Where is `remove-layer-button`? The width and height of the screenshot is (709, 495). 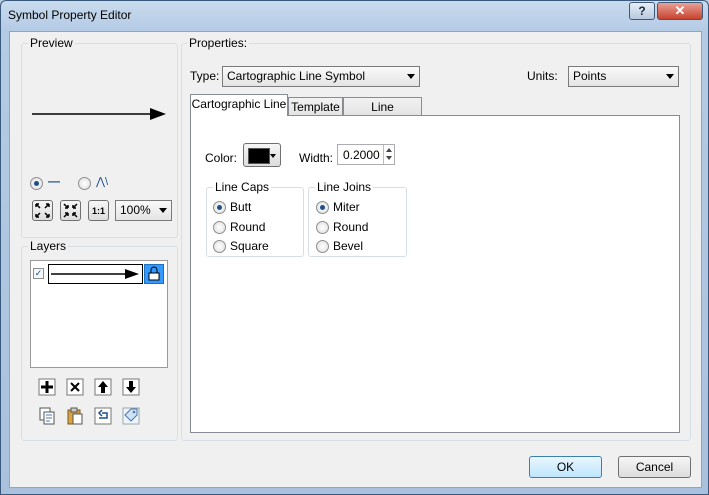 remove-layer-button is located at coordinates (75, 387).